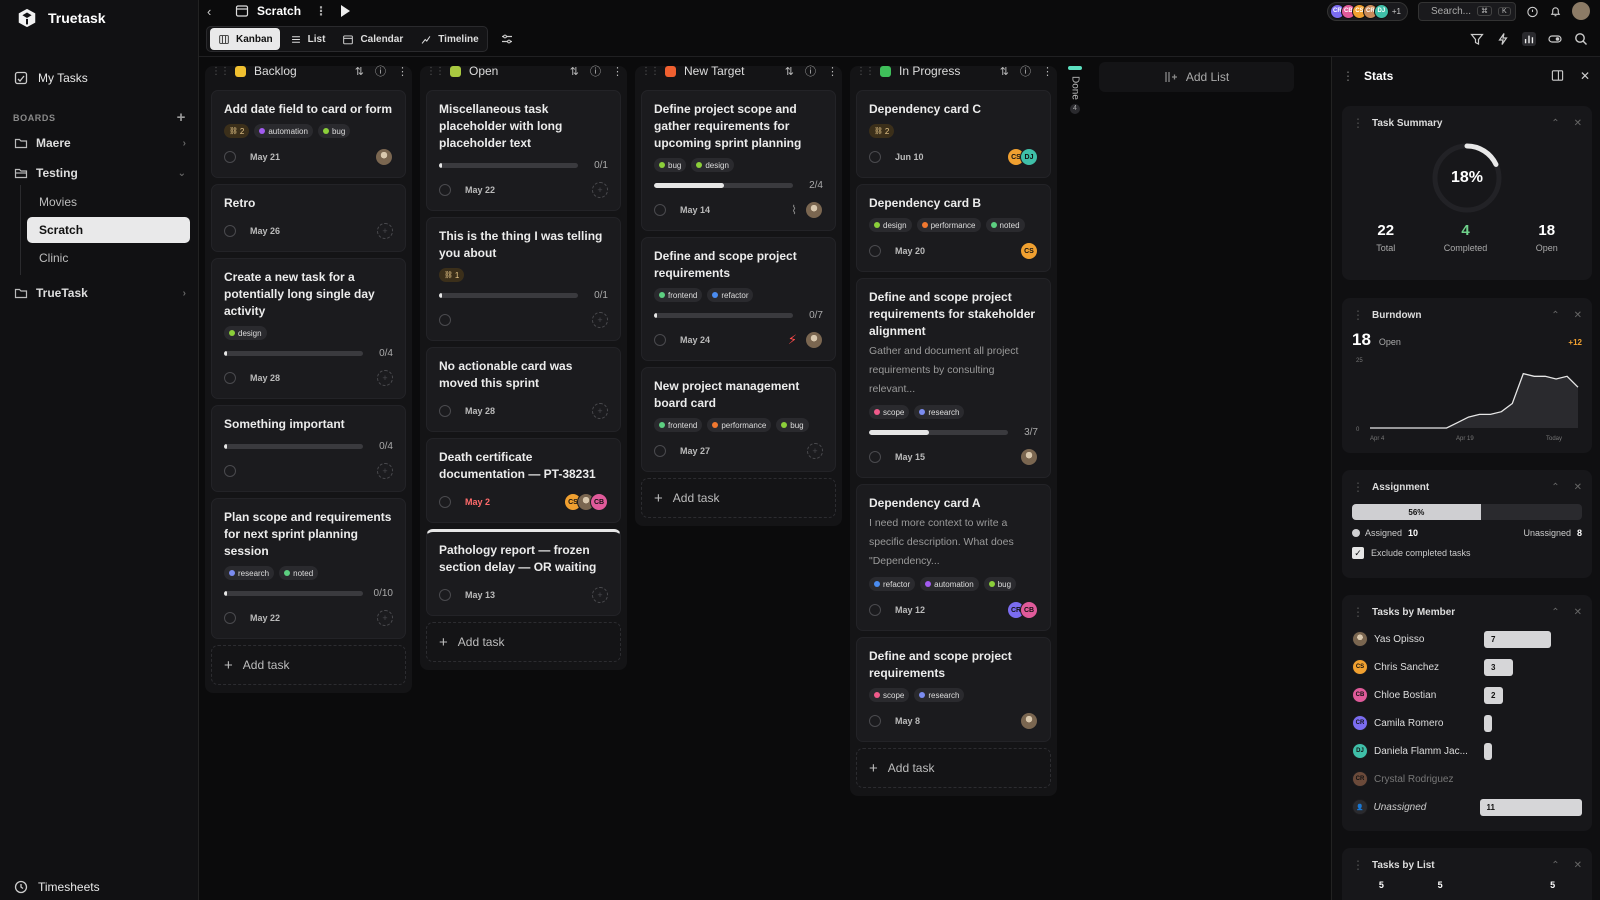  Describe the element at coordinates (1029, 251) in the screenshot. I see `assignee-avatars: CS` at that location.